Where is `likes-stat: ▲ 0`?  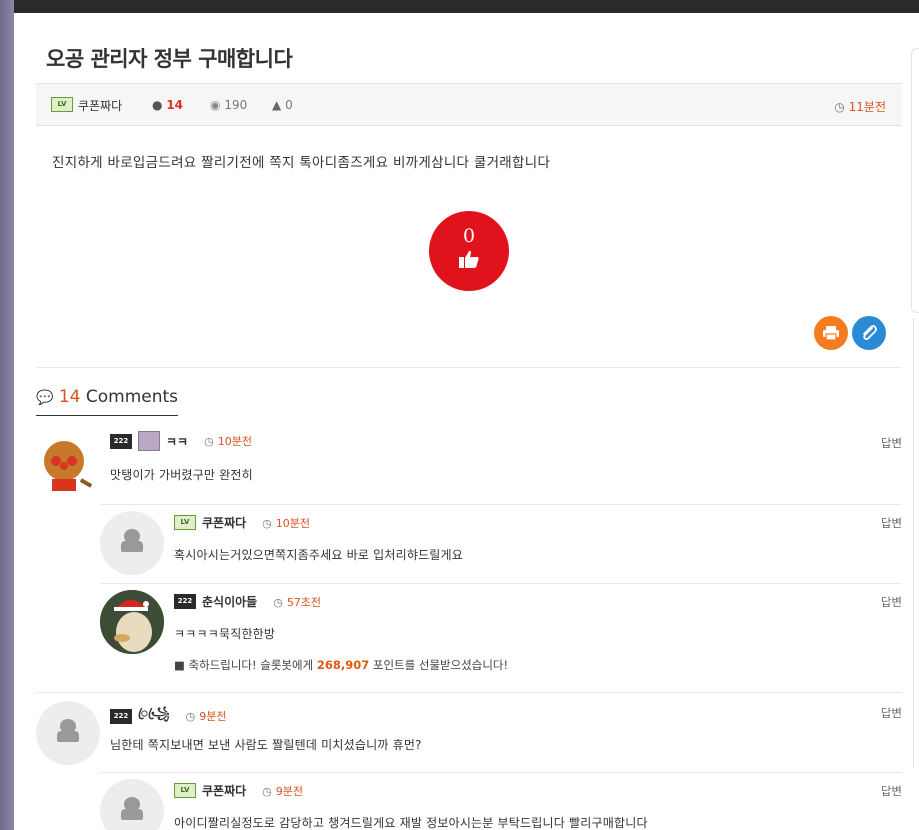 likes-stat: ▲ 0 is located at coordinates (282, 105).